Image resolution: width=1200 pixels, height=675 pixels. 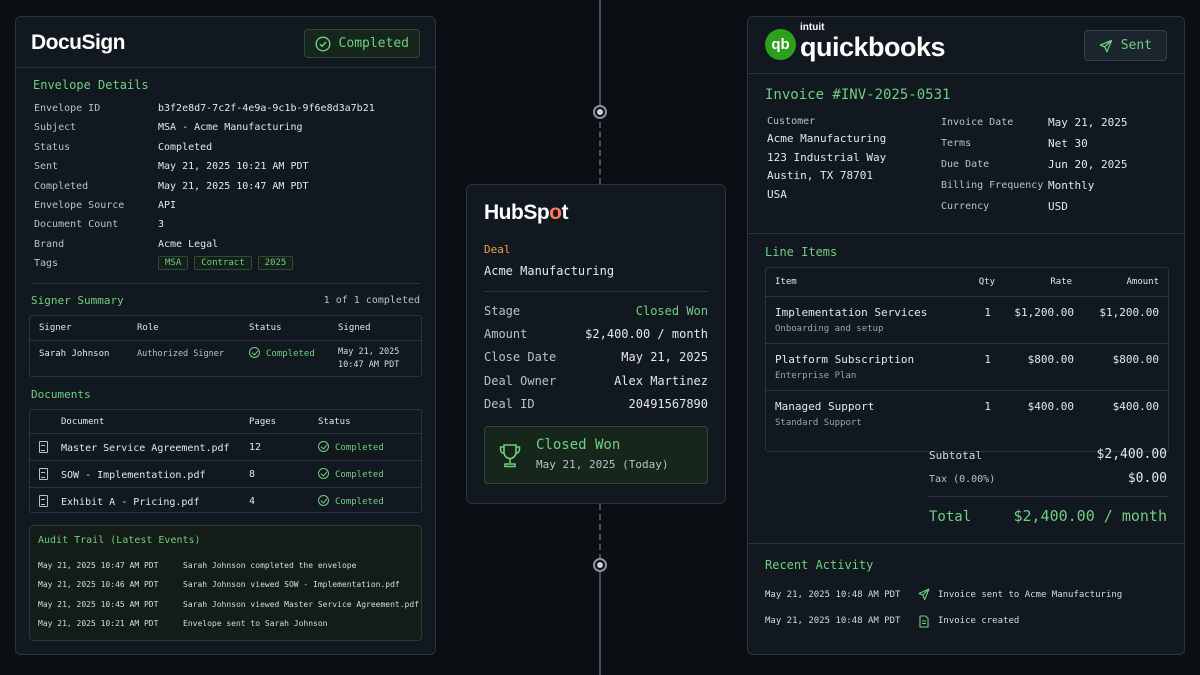 I want to click on invoice-meta-label: Invoice Date, so click(x=977, y=122).